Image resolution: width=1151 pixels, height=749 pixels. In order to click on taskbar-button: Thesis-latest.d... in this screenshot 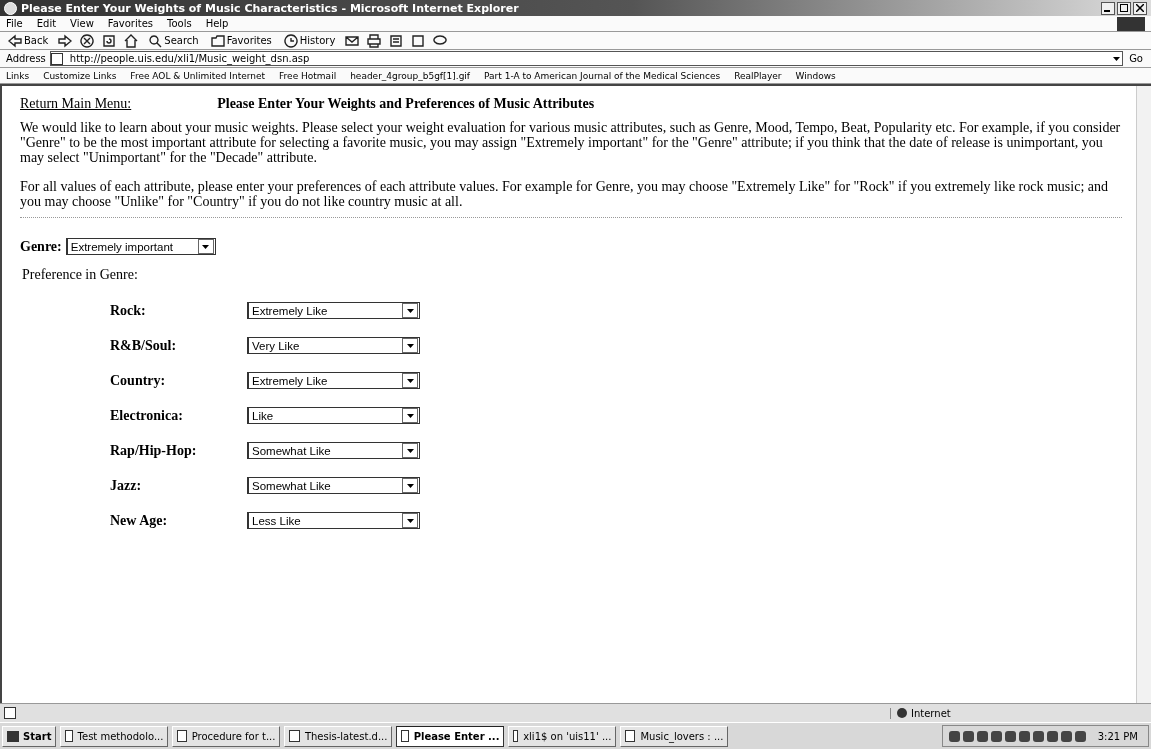, I will do `click(338, 736)`.